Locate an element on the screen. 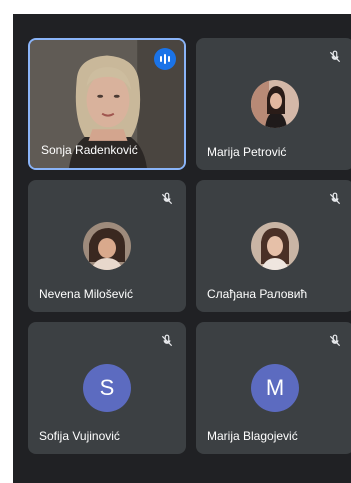 The height and width of the screenshot is (483, 351). participant-tile-nevena-milosevic: Nevena Milošević is located at coordinates (107, 246).